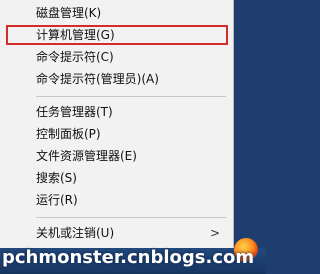  Describe the element at coordinates (128, 257) in the screenshot. I see `watermark: pchmonster.cnblogs.com` at that location.